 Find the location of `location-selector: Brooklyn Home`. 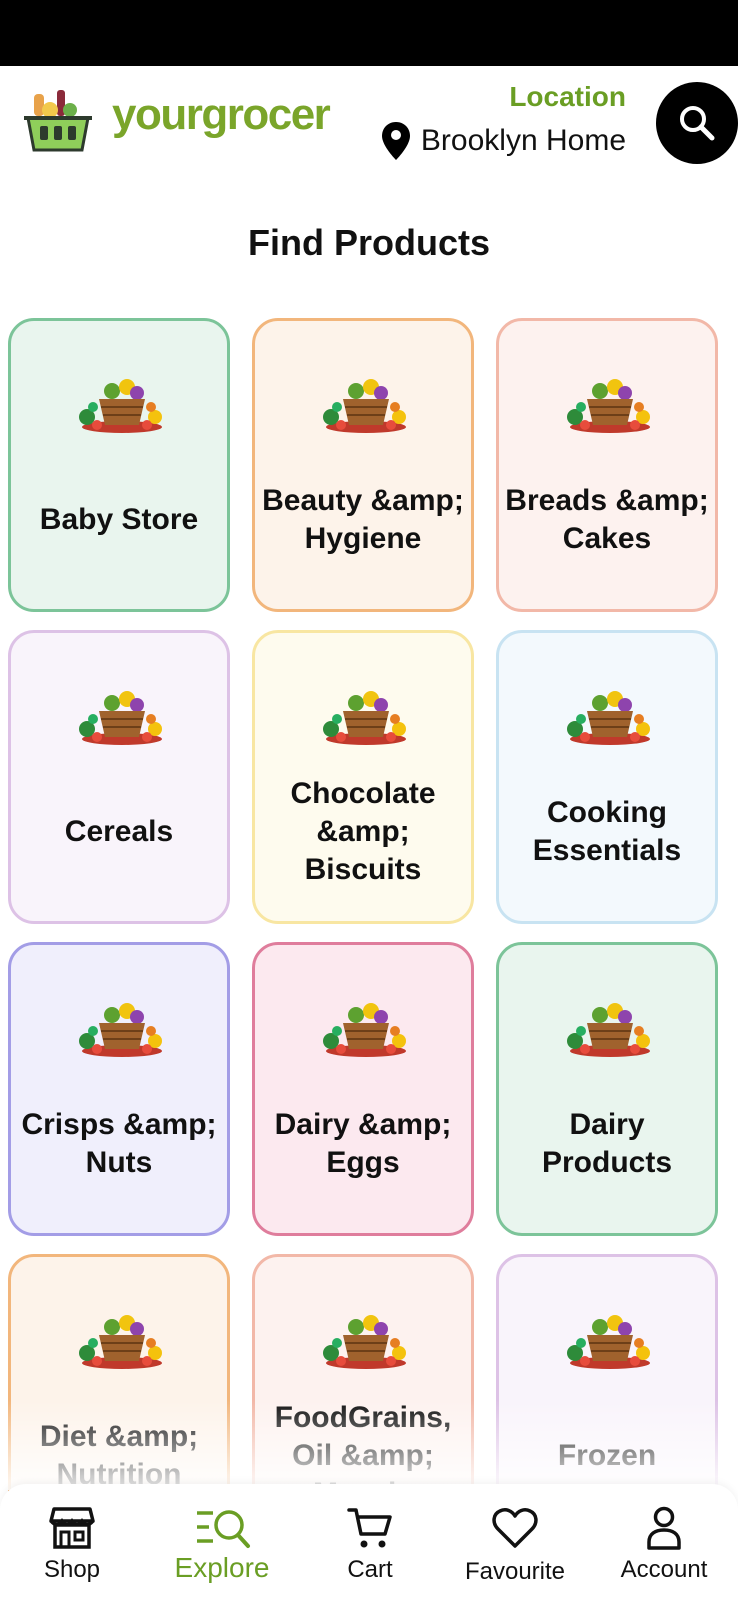

location-selector: Brooklyn Home is located at coordinates (503, 141).